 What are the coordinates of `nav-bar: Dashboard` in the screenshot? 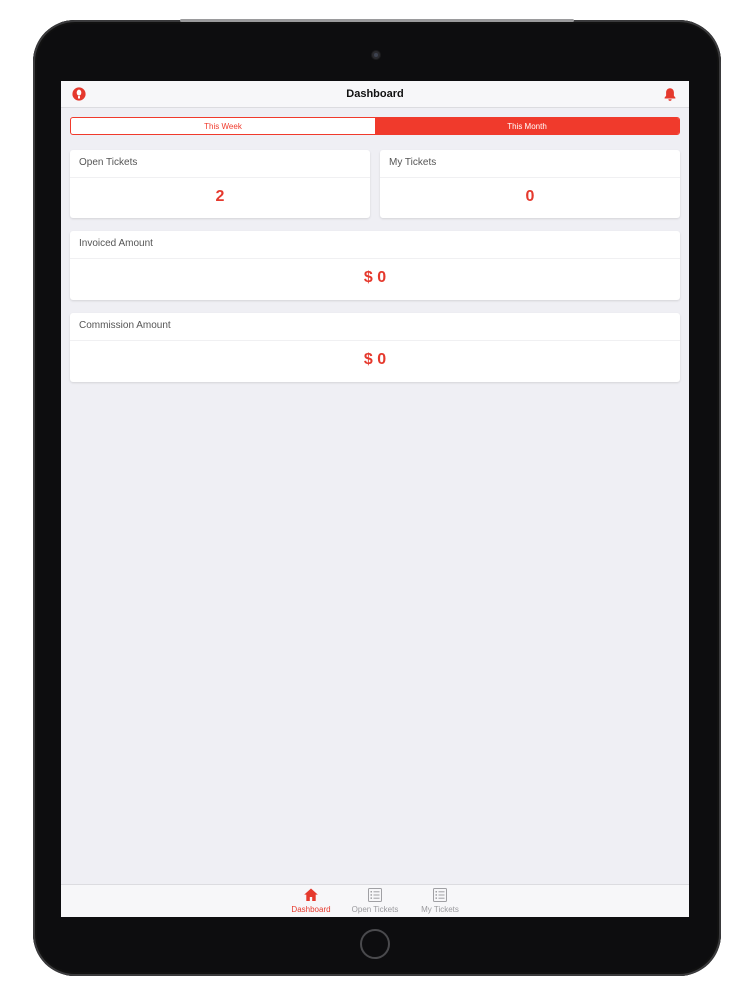 It's located at (375, 94).